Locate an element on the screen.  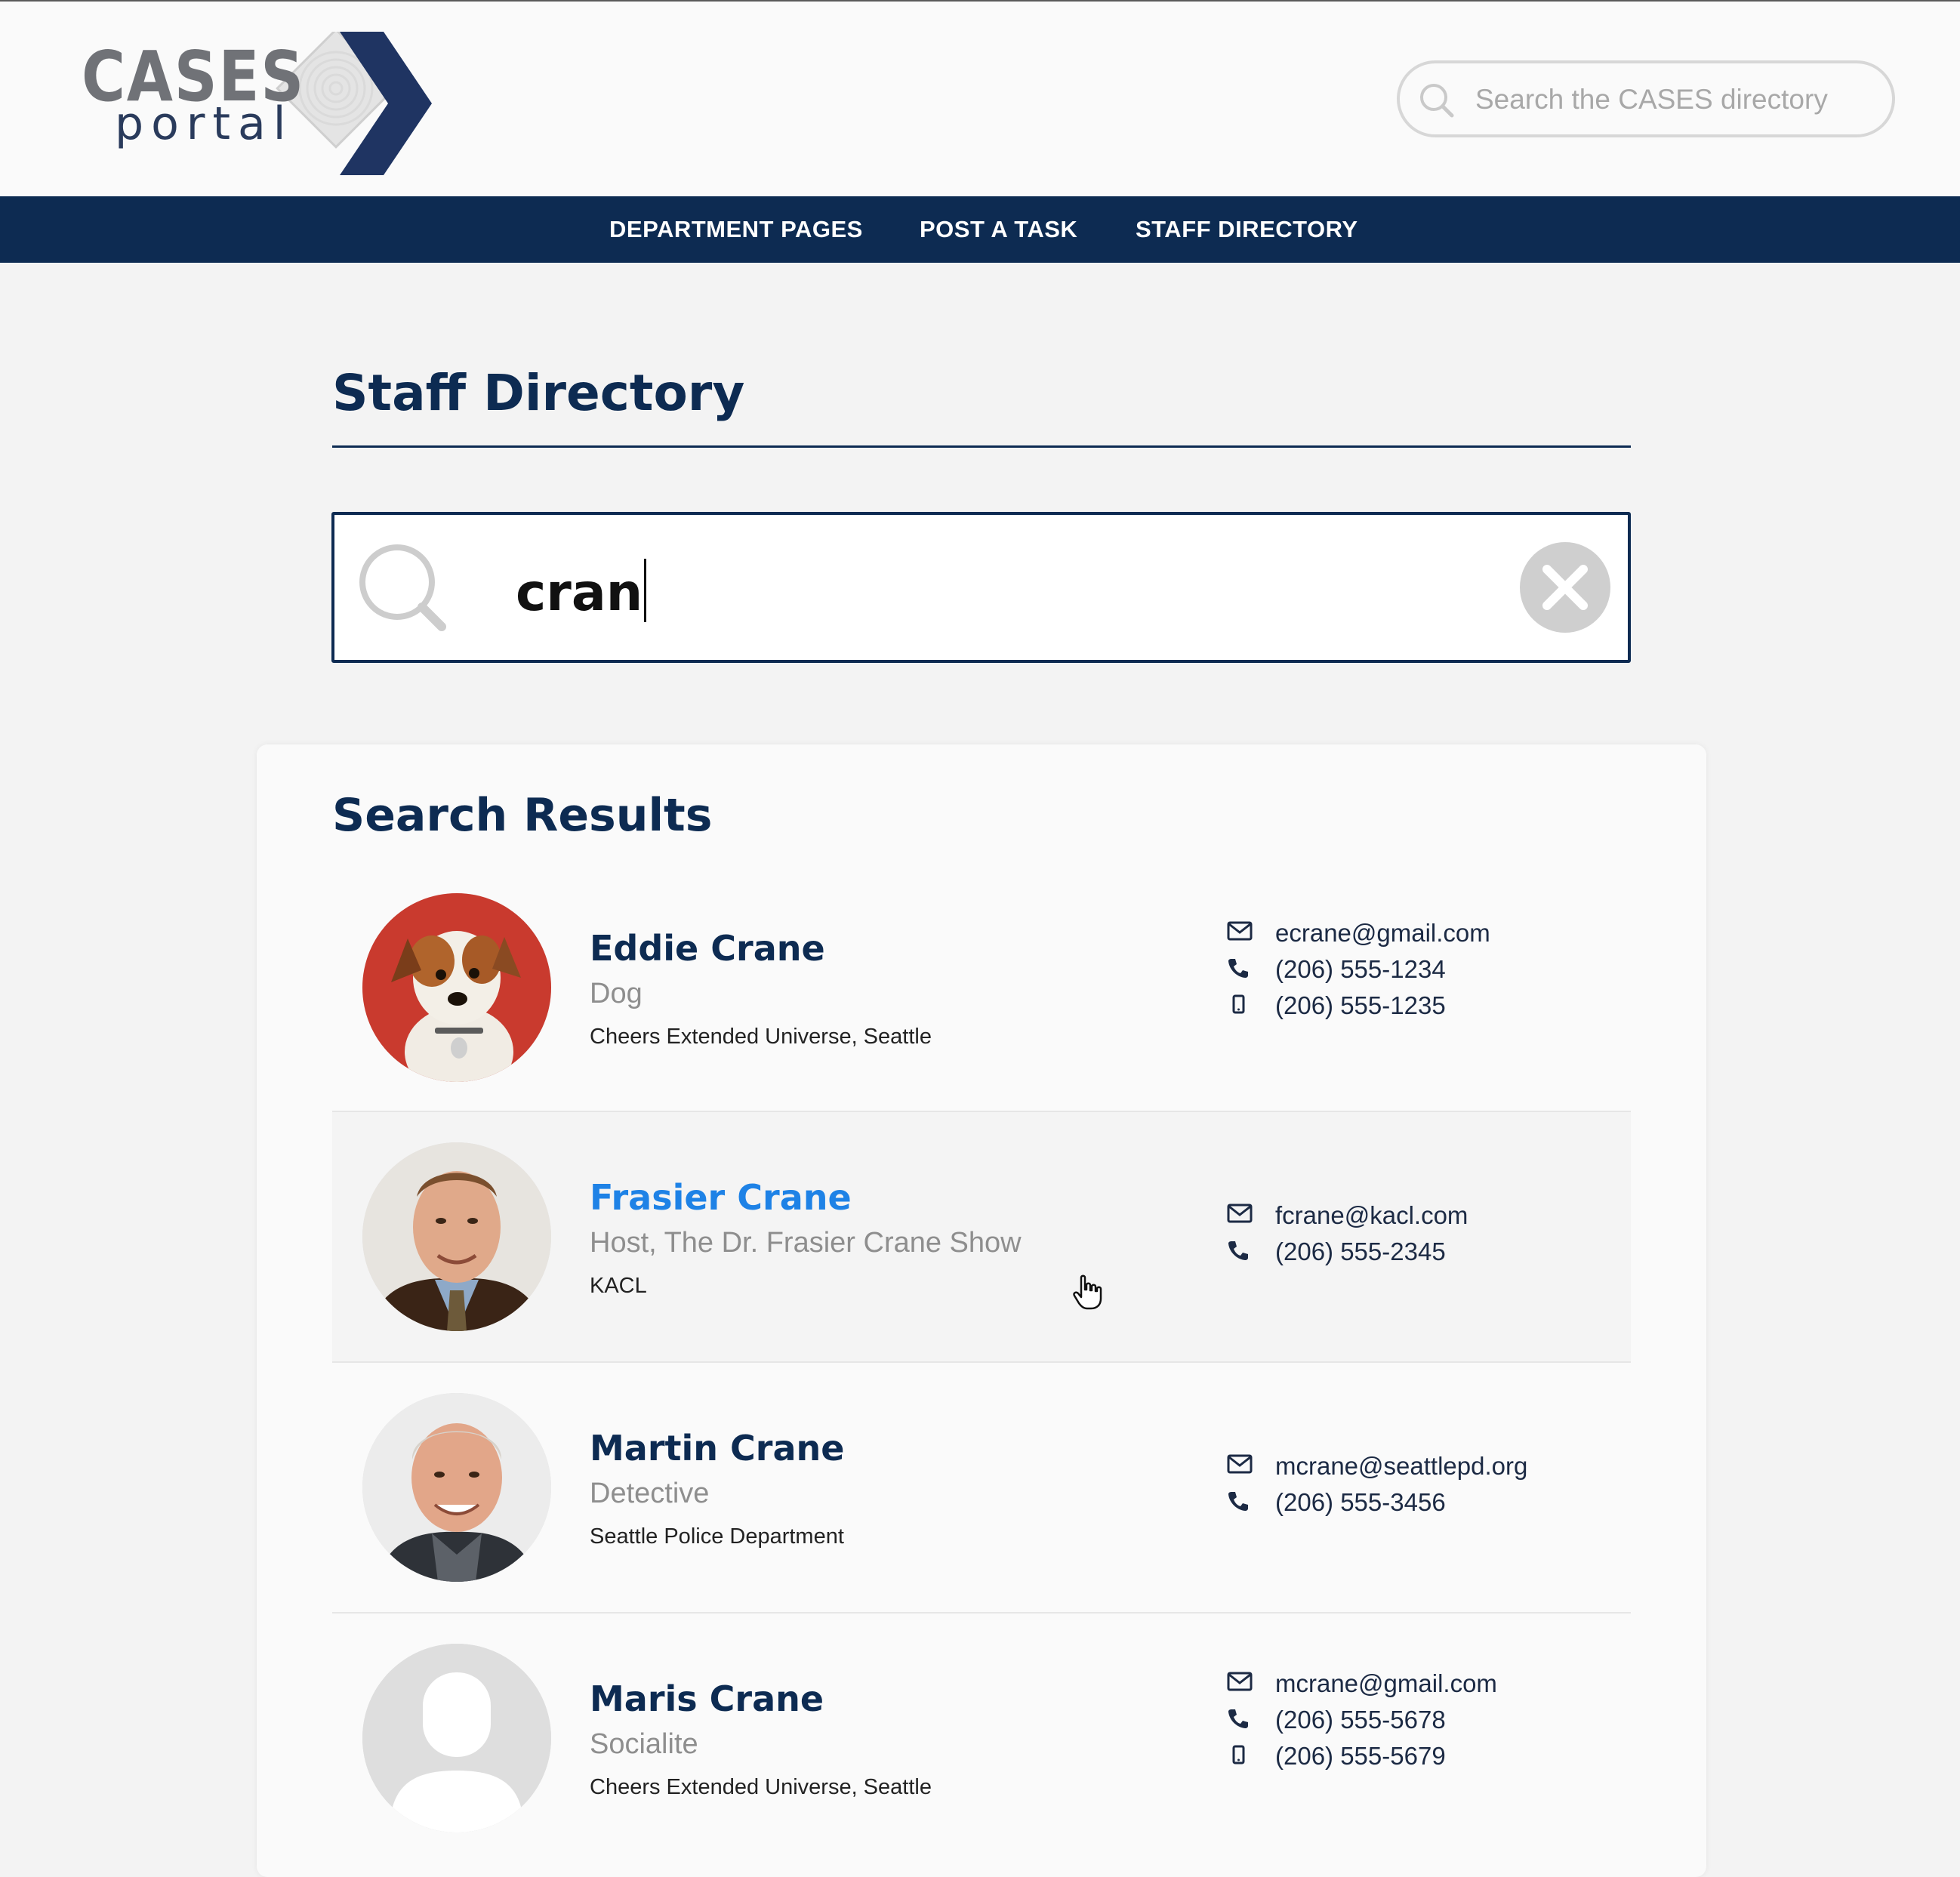
cases-portal-logo: CASES portal is located at coordinates (254, 103).